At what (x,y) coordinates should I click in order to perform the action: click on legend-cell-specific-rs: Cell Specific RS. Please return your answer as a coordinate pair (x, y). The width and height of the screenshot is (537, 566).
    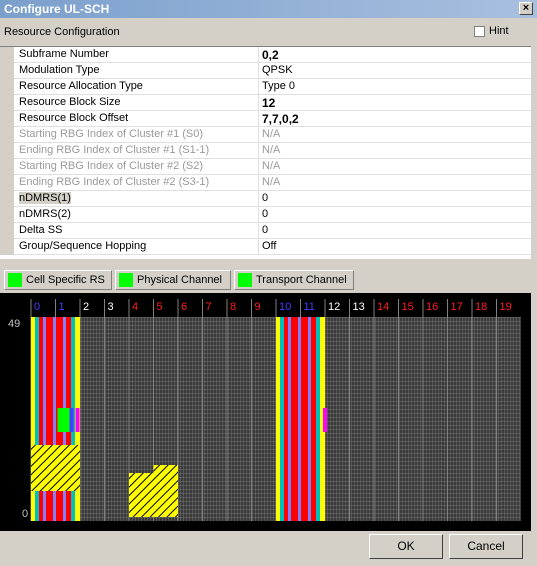
    Looking at the image, I should click on (58, 280).